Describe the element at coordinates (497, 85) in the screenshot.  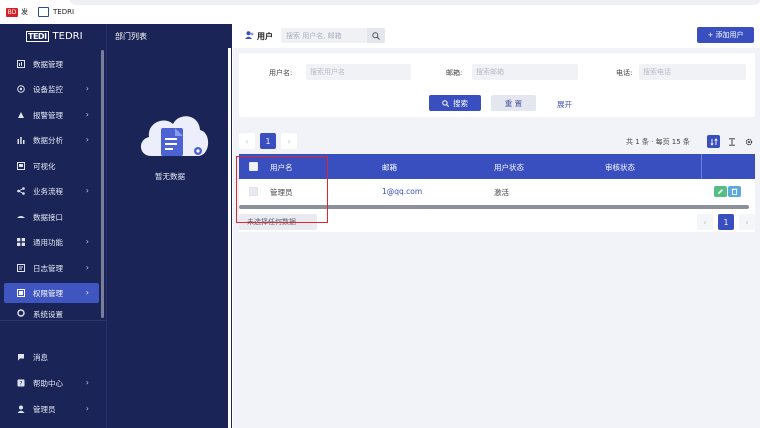
I see `filter-panel: 用户名: 邮箱: 电话: 搜索 重 置 展开` at that location.